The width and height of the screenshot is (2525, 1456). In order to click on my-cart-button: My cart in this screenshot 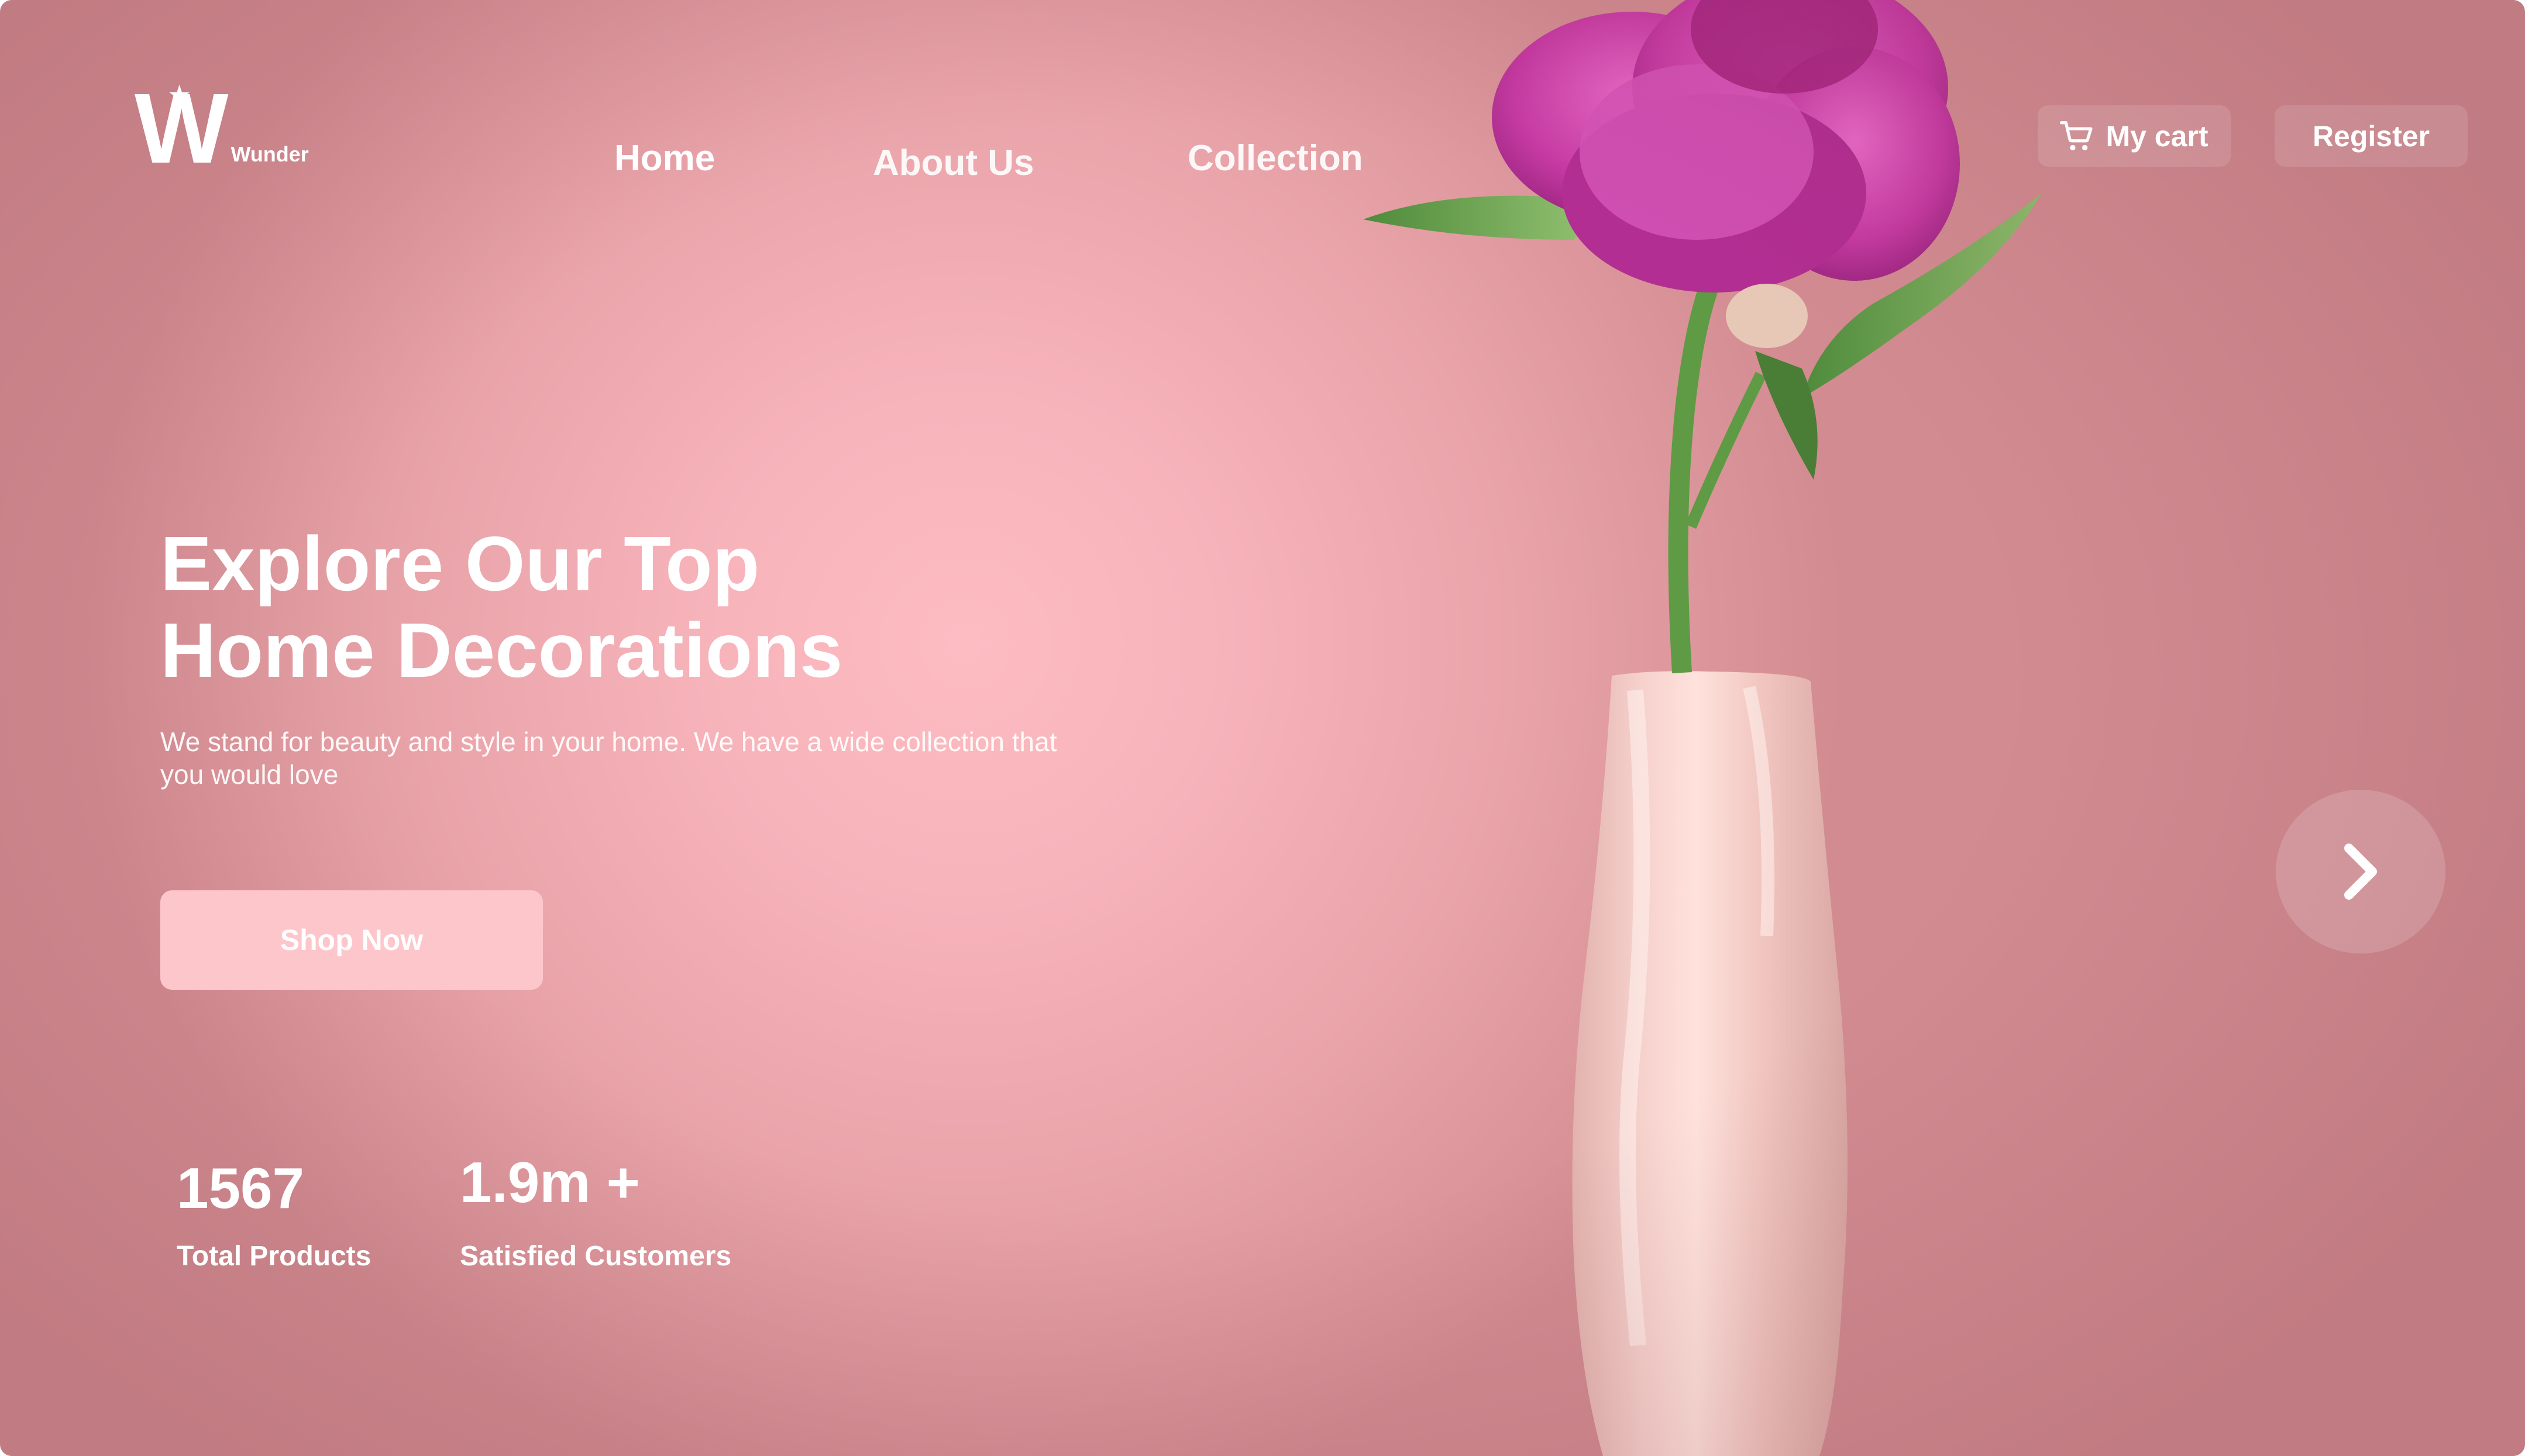, I will do `click(2134, 136)`.